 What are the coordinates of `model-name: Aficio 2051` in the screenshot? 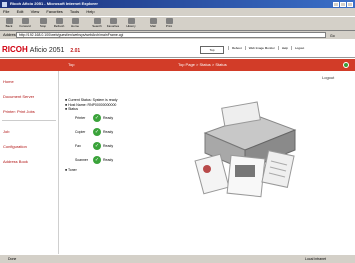 It's located at (47, 50).